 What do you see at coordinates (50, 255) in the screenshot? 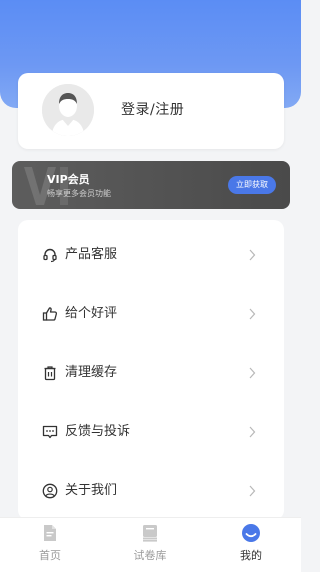
I see `headset-icon` at bounding box center [50, 255].